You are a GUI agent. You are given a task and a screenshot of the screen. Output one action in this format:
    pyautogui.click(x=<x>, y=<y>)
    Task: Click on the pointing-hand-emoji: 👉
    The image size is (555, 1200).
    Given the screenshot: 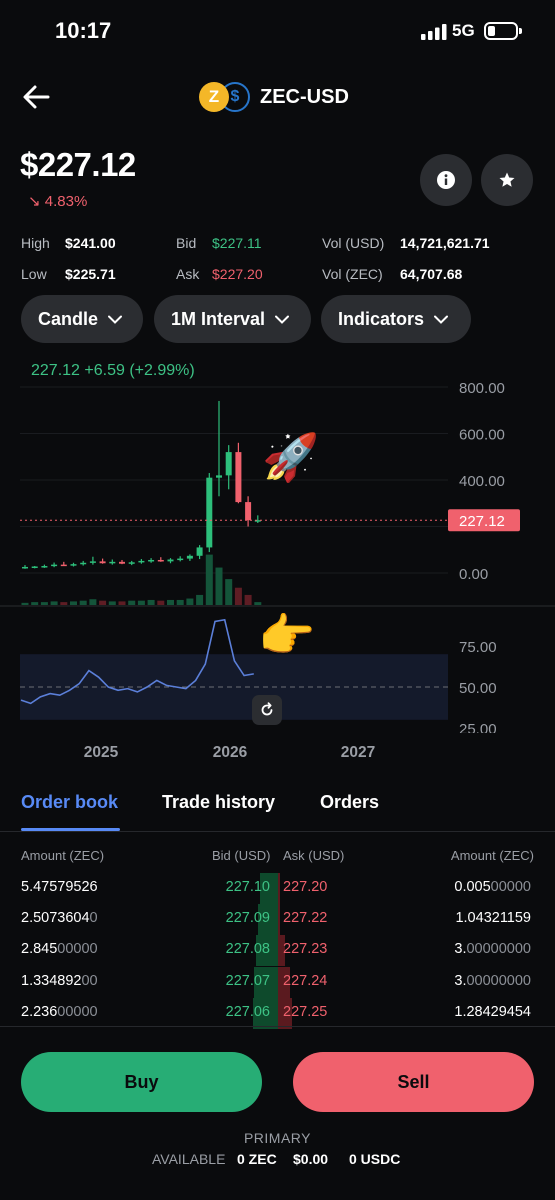 What is the action you would take?
    pyautogui.click(x=287, y=635)
    